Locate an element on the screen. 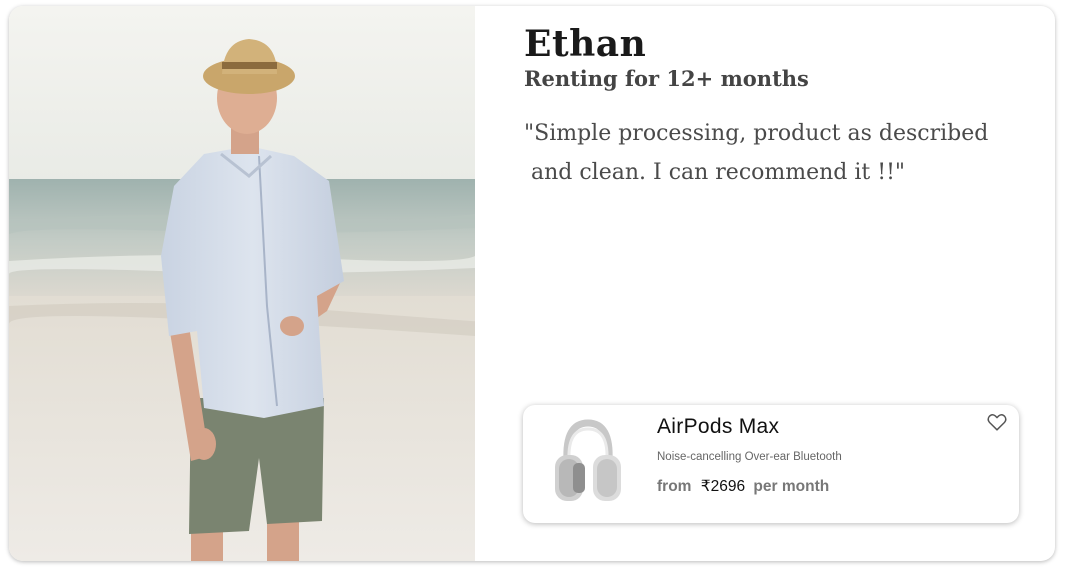 The width and height of the screenshot is (1066, 574). price-amount: ₹2696 is located at coordinates (723, 486).